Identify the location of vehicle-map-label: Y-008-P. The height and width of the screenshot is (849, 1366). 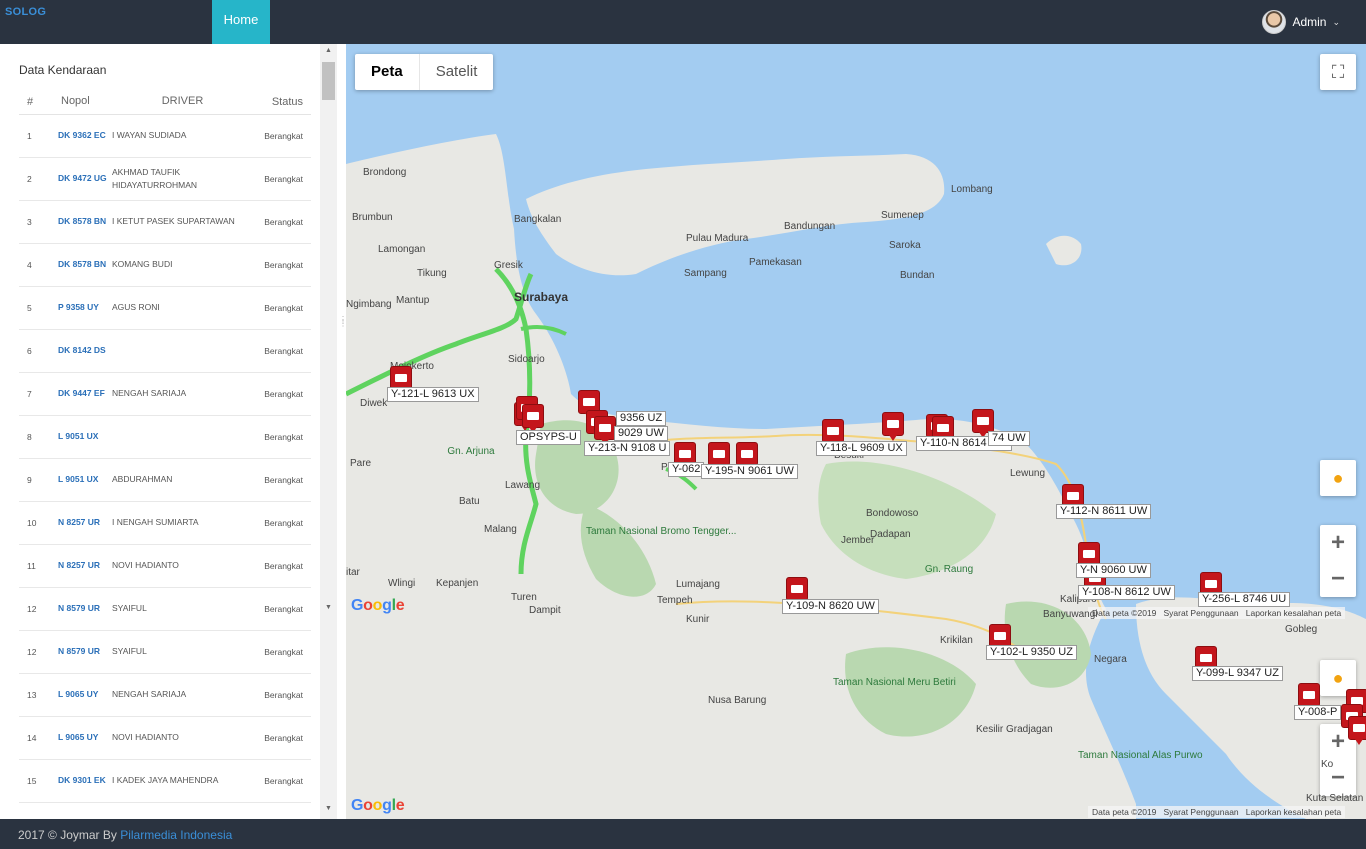
(1318, 712).